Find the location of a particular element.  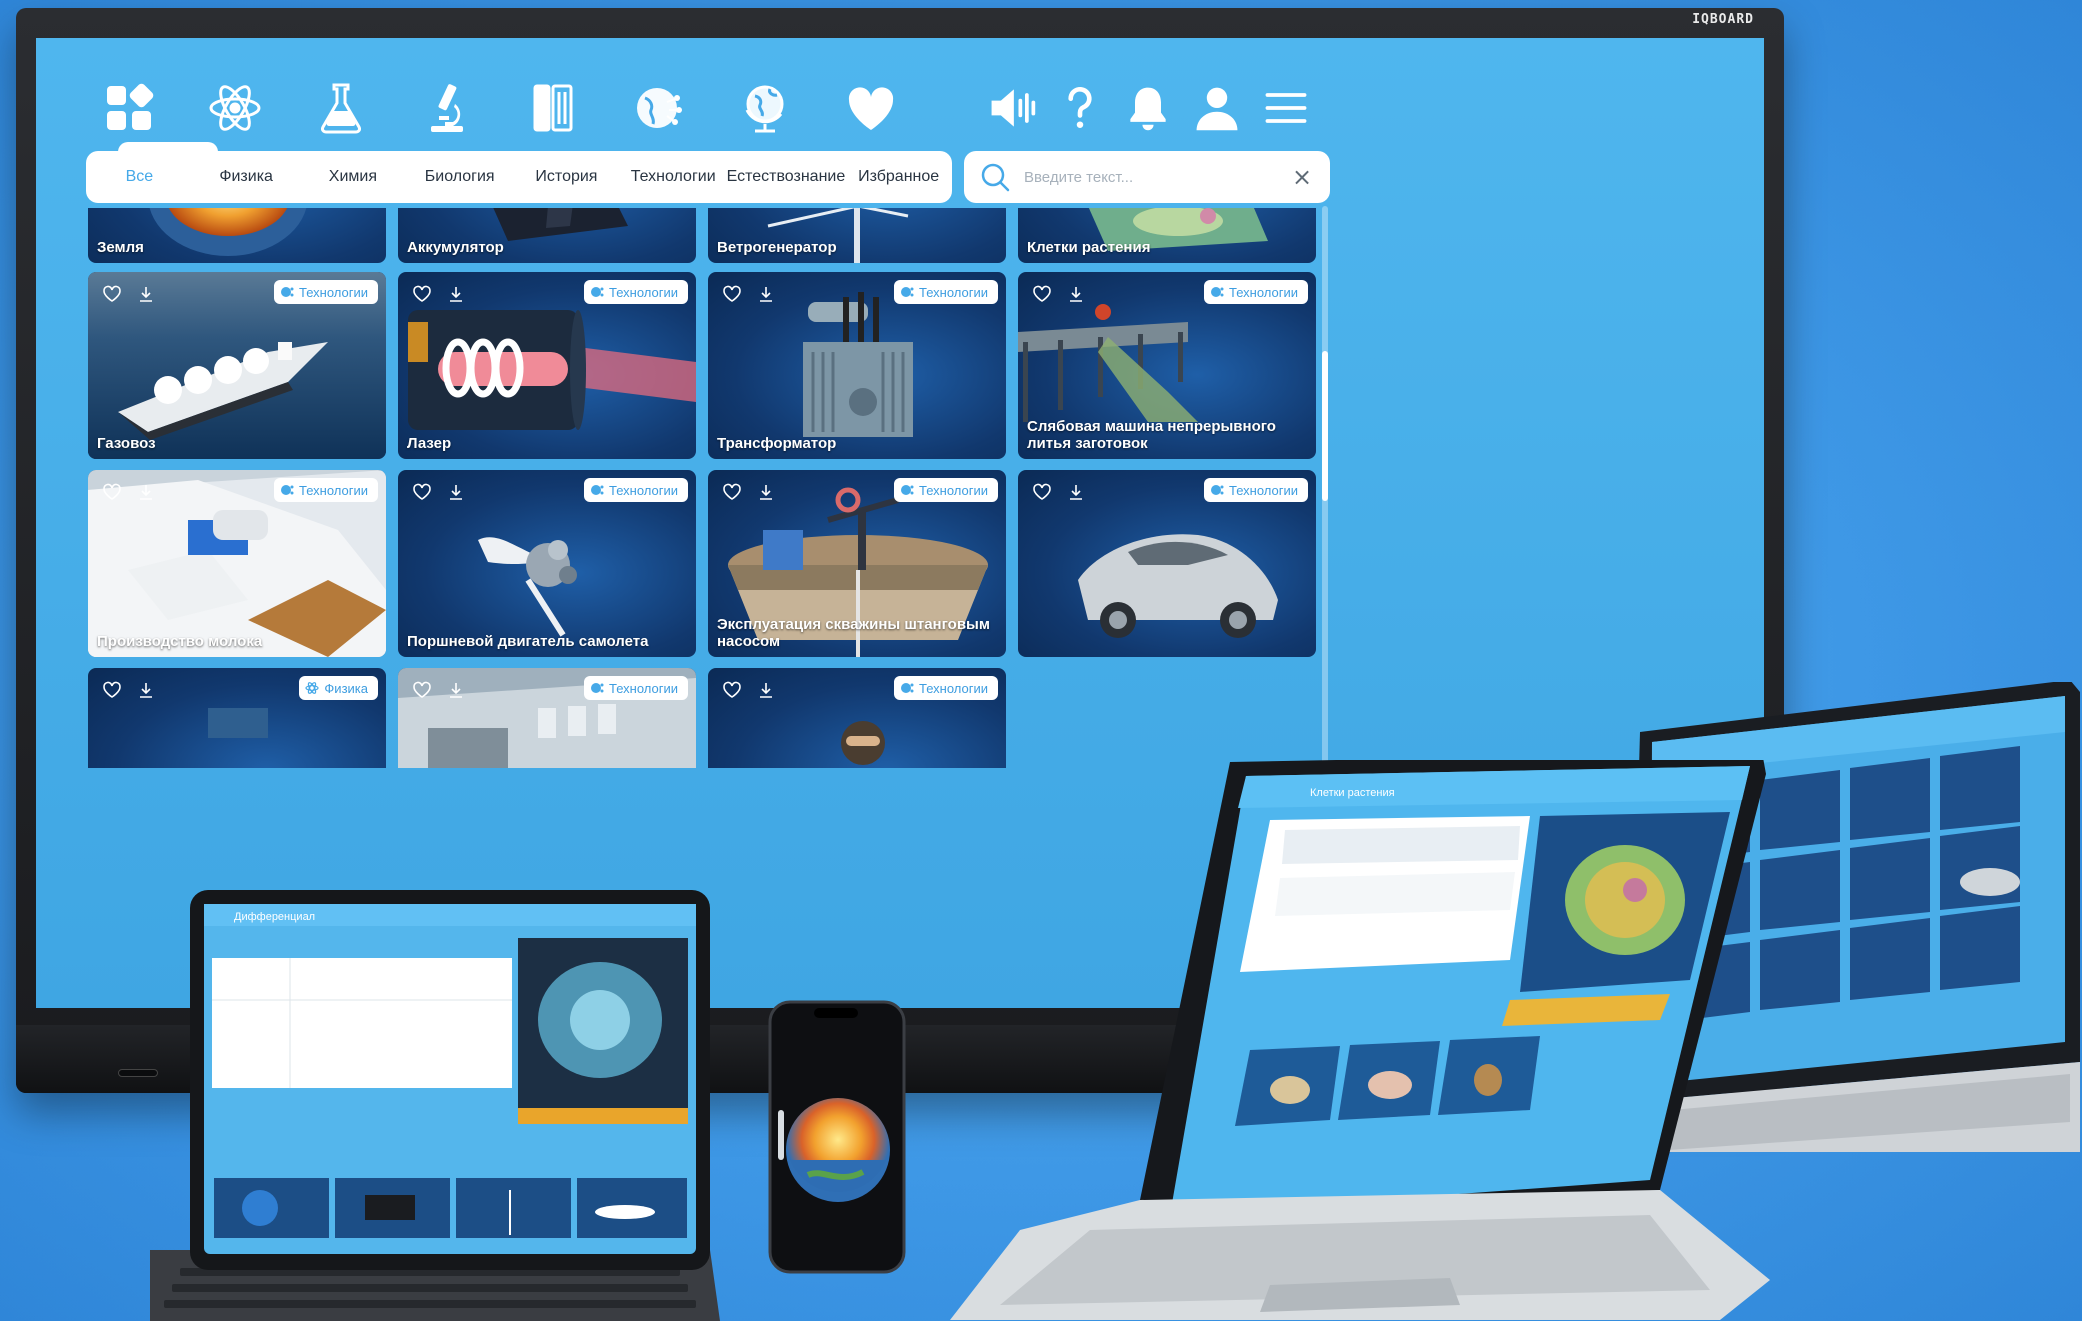

category-tag: Физика is located at coordinates (338, 688).